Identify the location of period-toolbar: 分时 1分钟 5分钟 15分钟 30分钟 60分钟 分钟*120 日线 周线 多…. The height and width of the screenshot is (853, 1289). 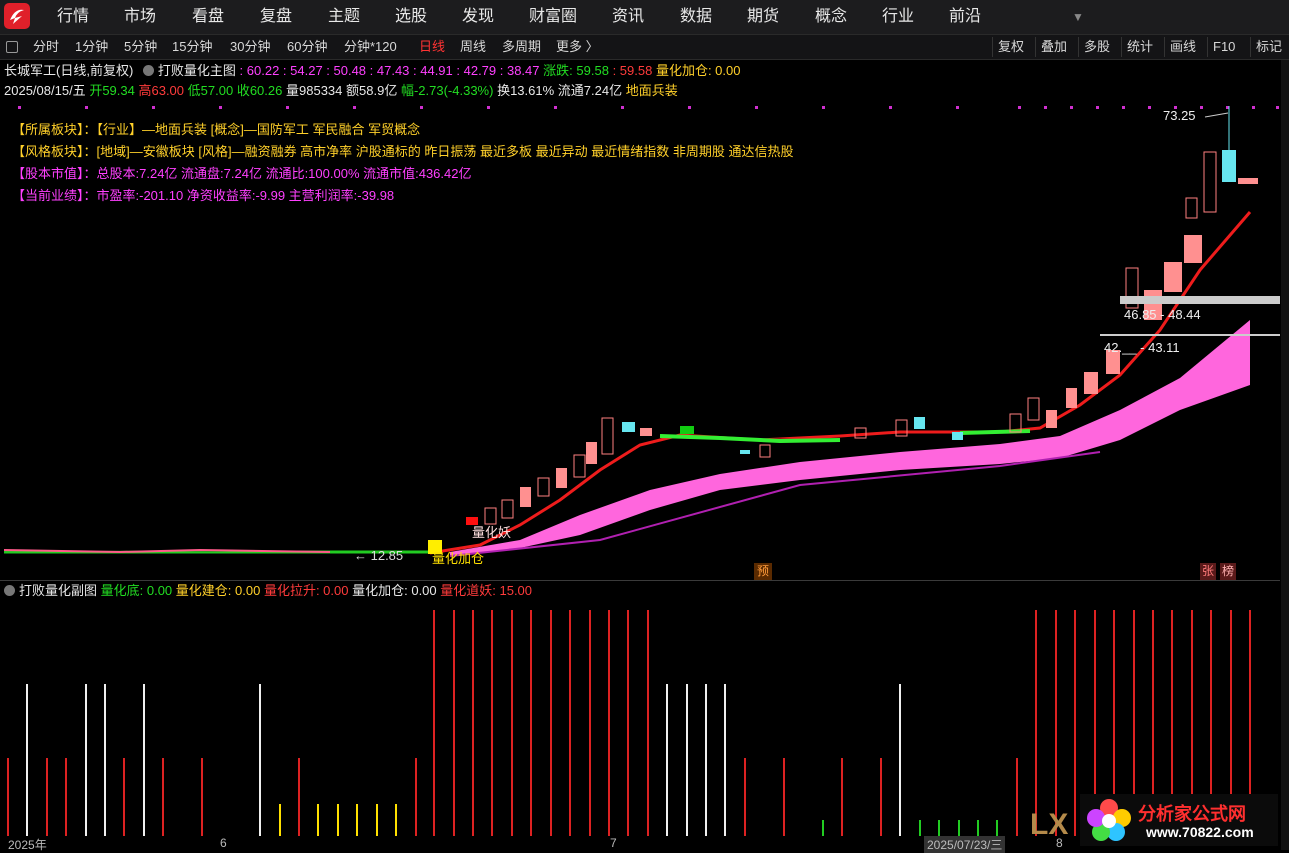
(644, 47).